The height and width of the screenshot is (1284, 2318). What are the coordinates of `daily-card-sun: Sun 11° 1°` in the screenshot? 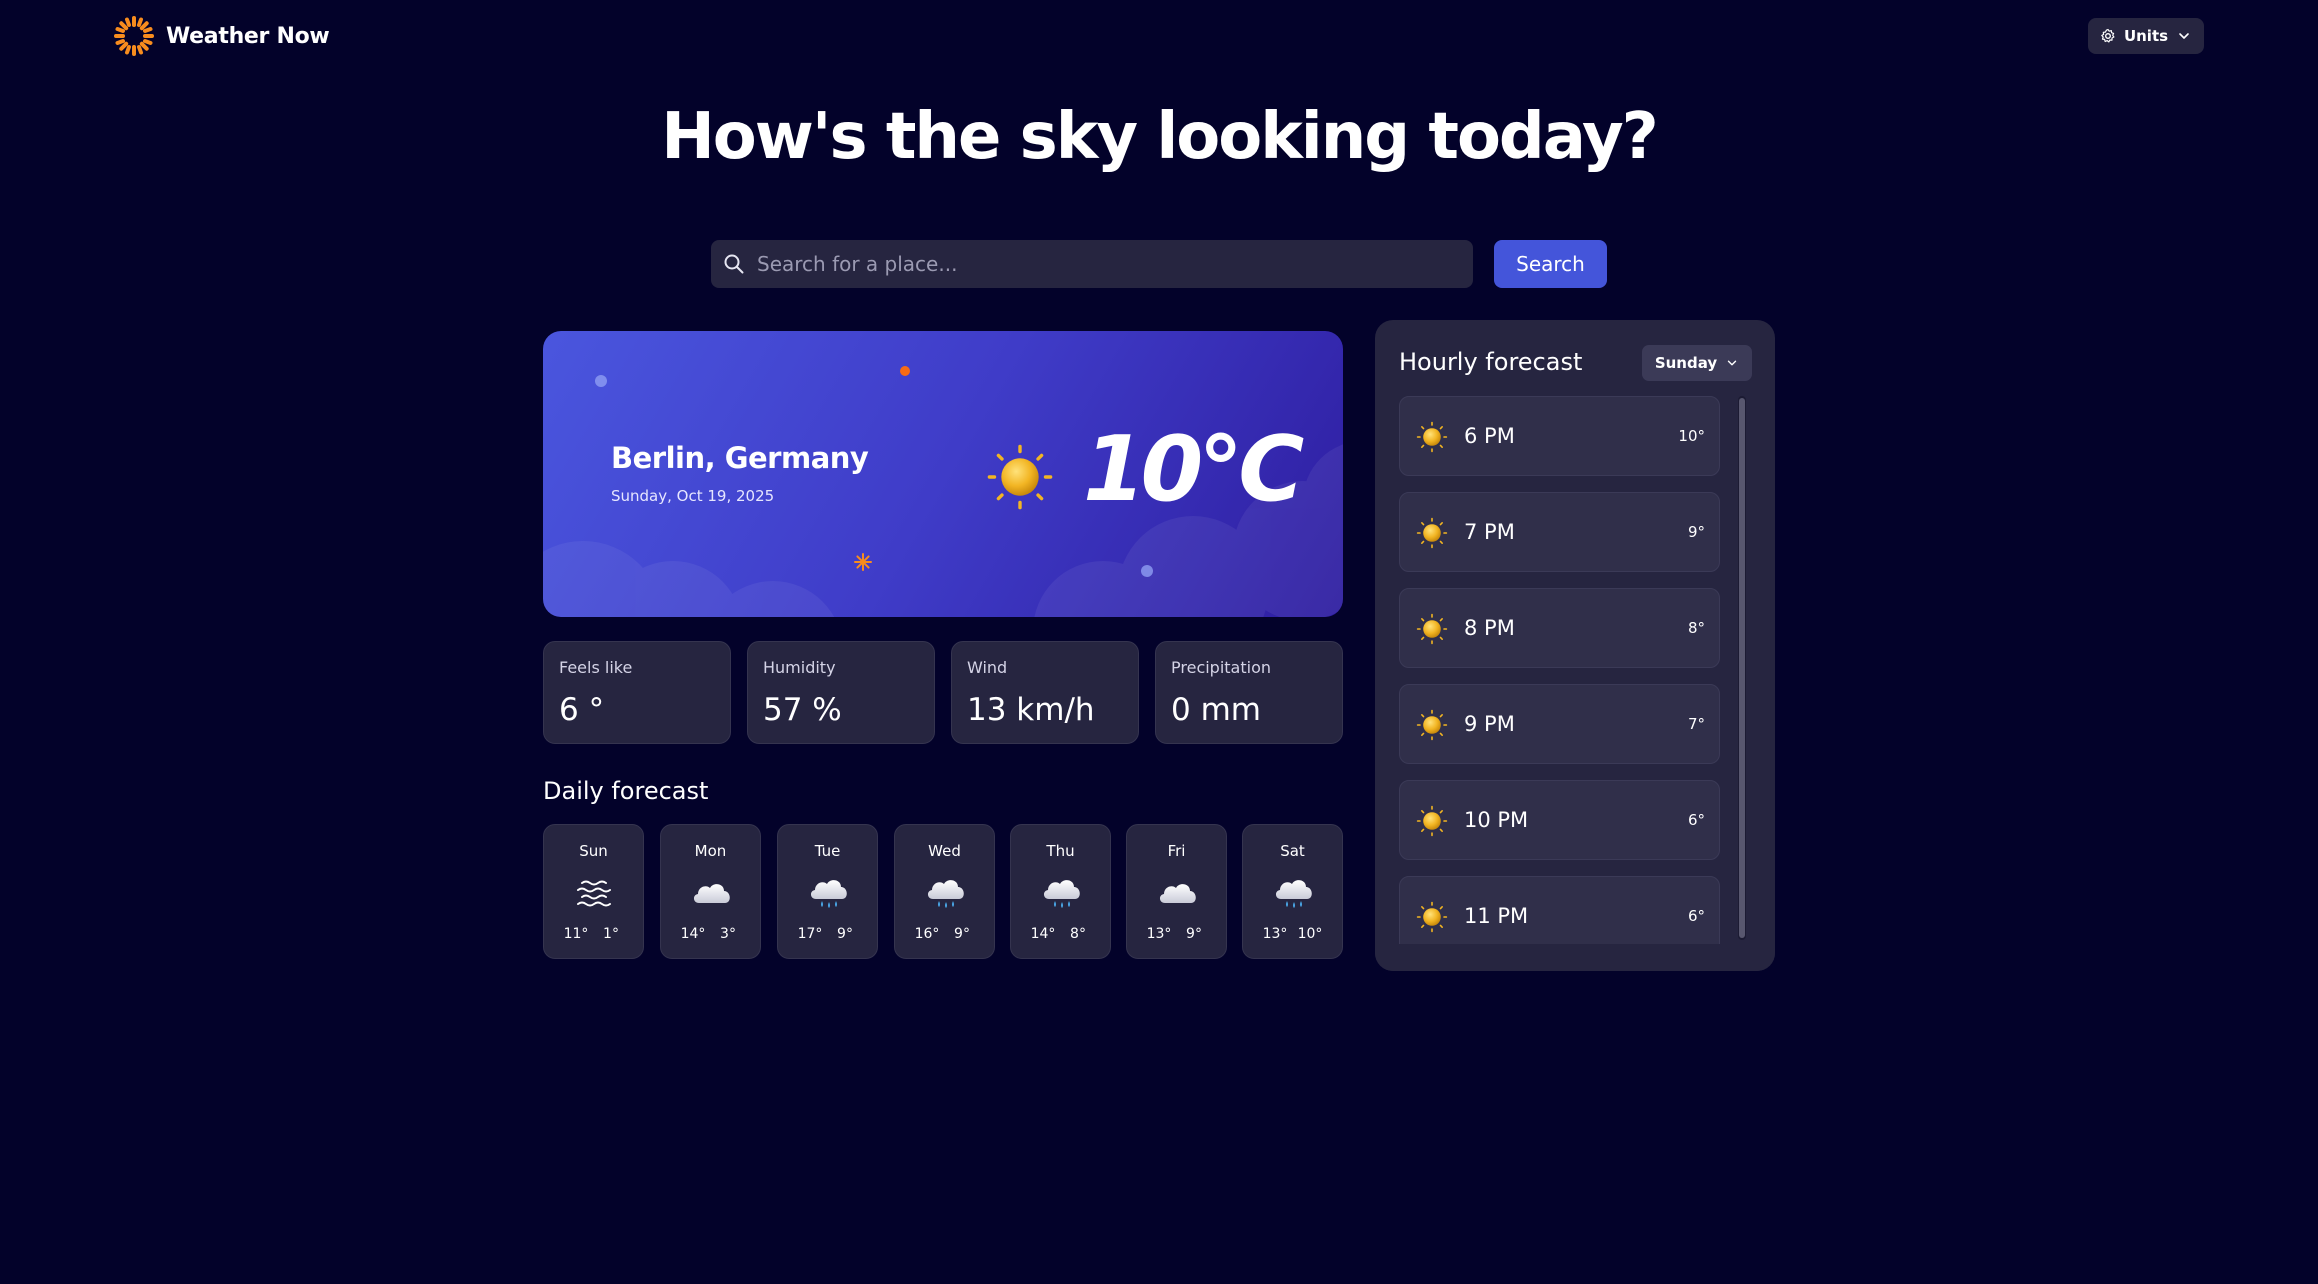 It's located at (593, 891).